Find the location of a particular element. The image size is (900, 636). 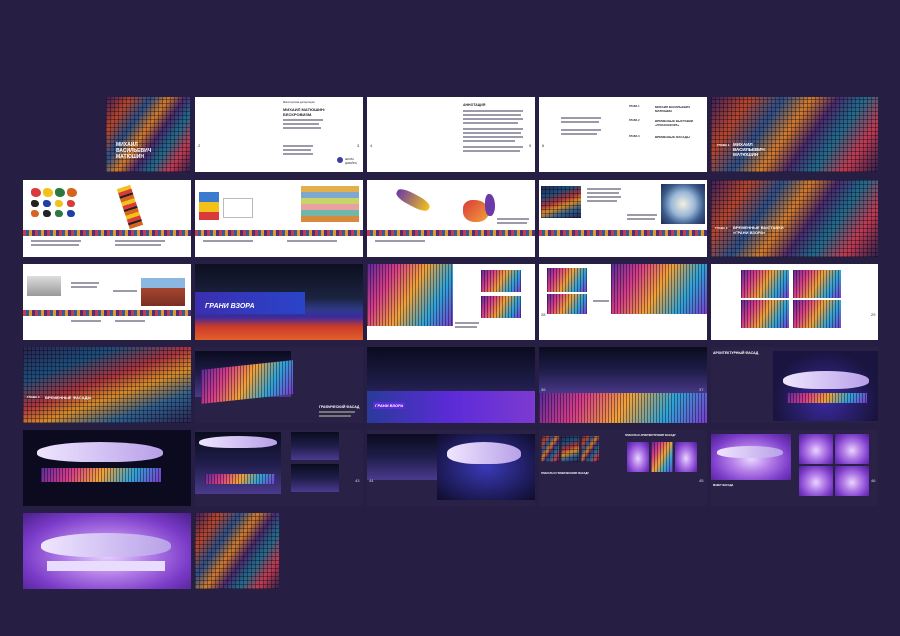

spread-exhibit-interior is located at coordinates (451, 302).